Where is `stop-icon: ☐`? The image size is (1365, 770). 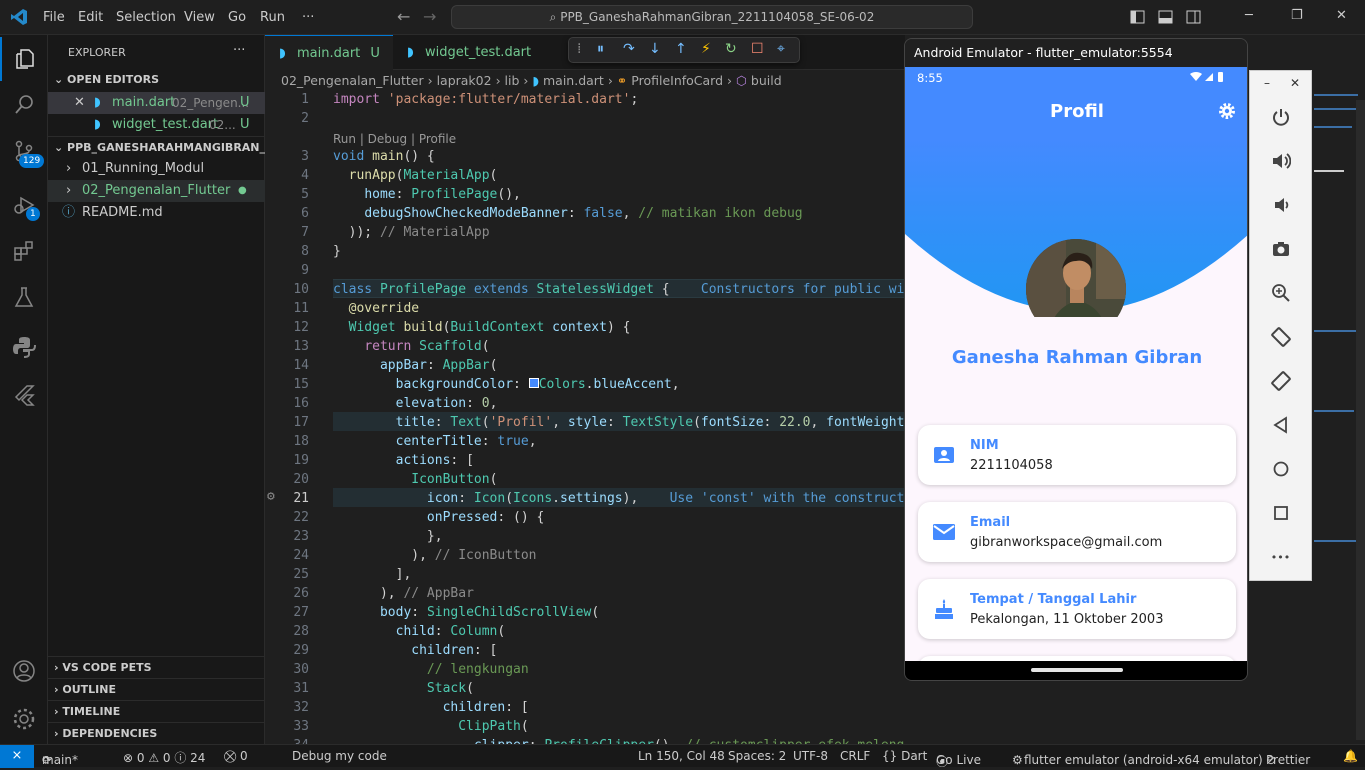 stop-icon: ☐ is located at coordinates (757, 49).